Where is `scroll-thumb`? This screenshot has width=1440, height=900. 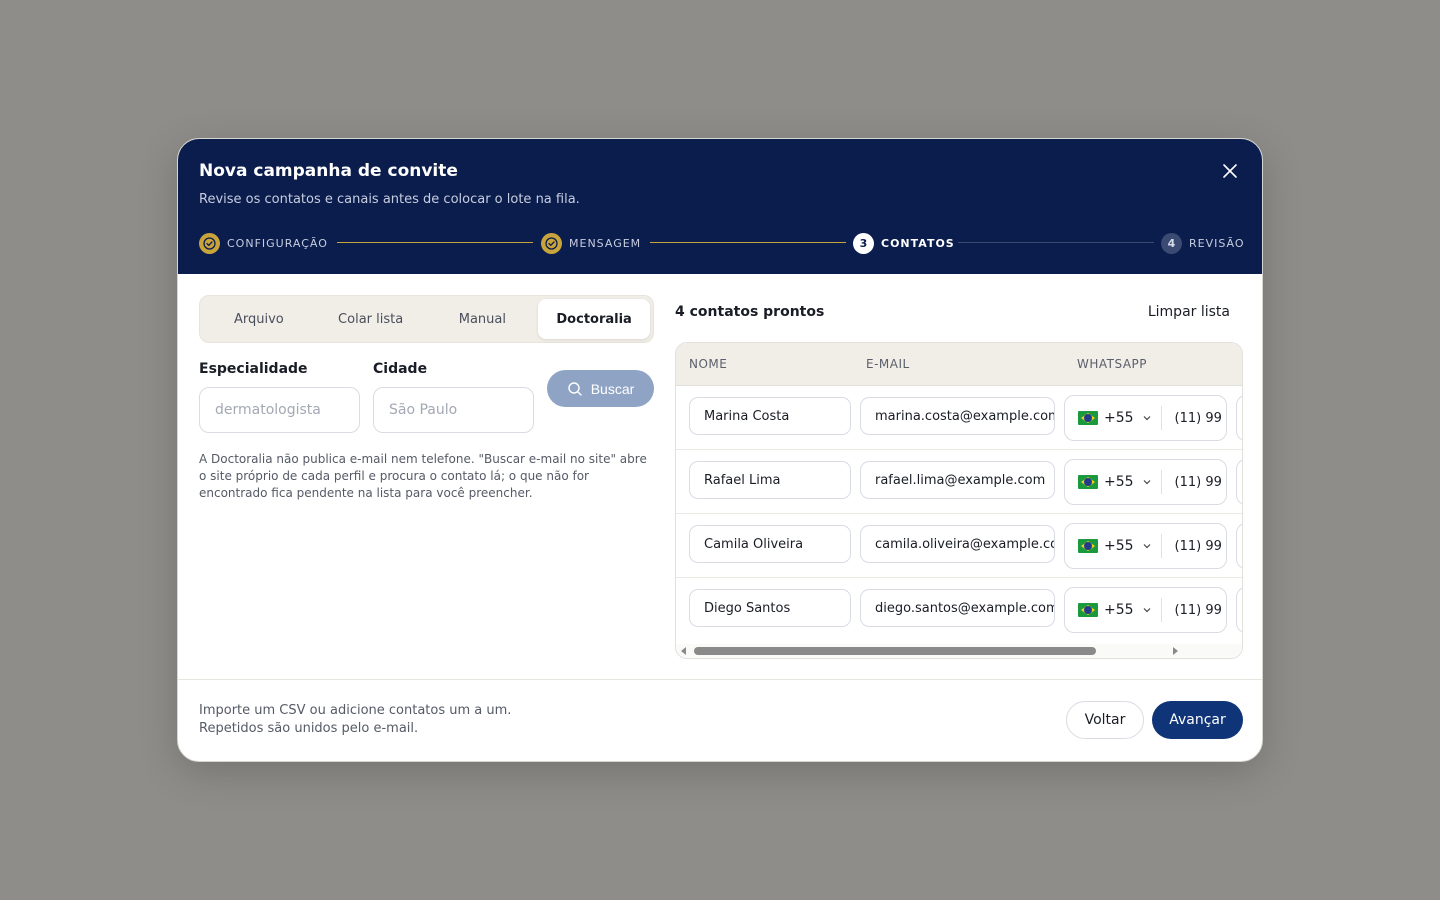 scroll-thumb is located at coordinates (895, 651).